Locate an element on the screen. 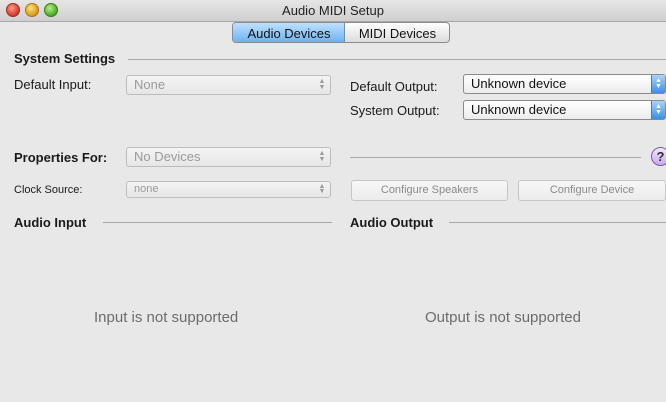 This screenshot has height=402, width=666. properties-for-popup: No Devices ▲ ▼ is located at coordinates (228, 157).